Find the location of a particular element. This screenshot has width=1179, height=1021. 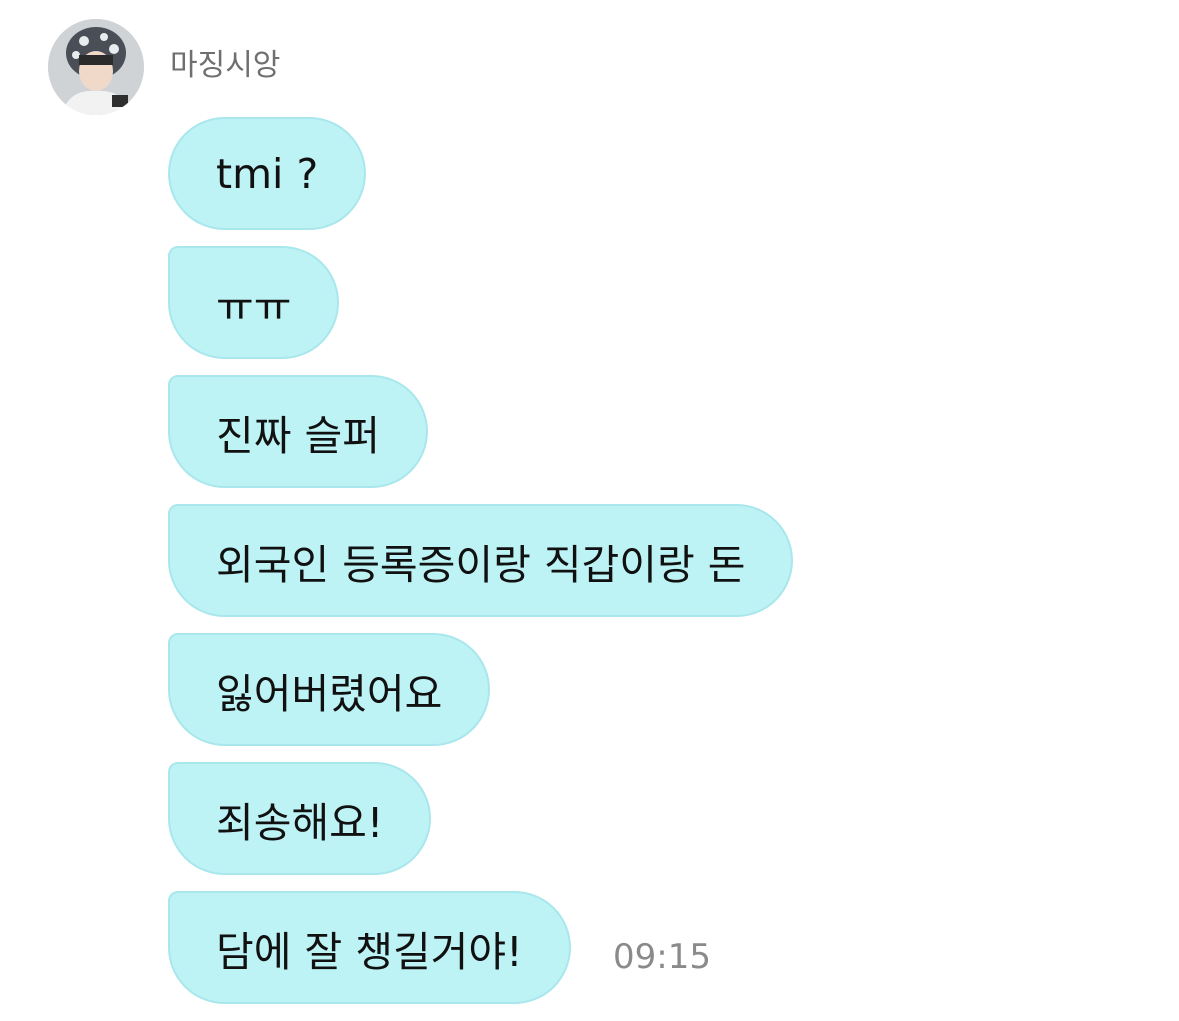

message-bubble: 담에 잘 챙길거야! is located at coordinates (369, 947).